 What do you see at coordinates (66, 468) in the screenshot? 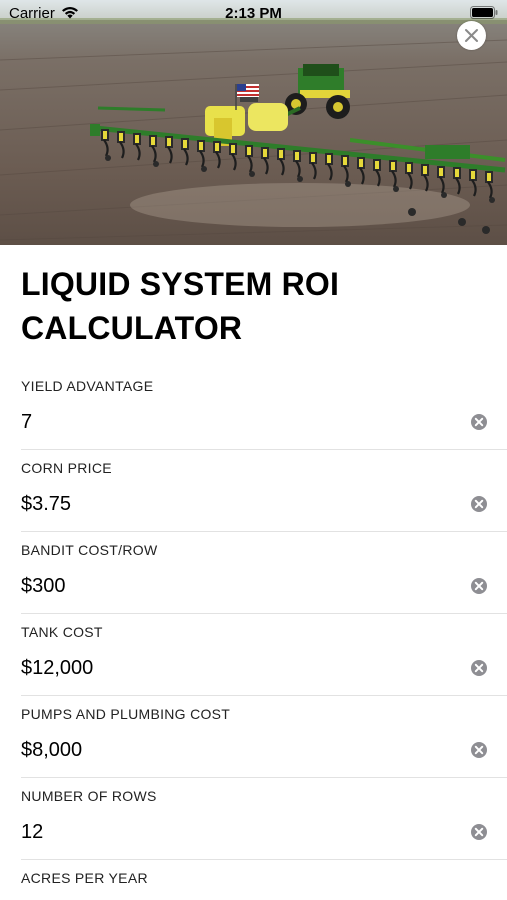
I see `field-label: CORN PRICE` at bounding box center [66, 468].